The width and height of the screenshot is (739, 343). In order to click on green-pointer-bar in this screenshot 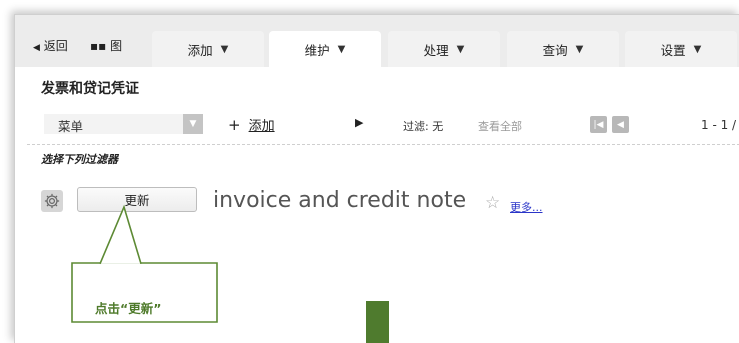, I will do `click(377, 322)`.